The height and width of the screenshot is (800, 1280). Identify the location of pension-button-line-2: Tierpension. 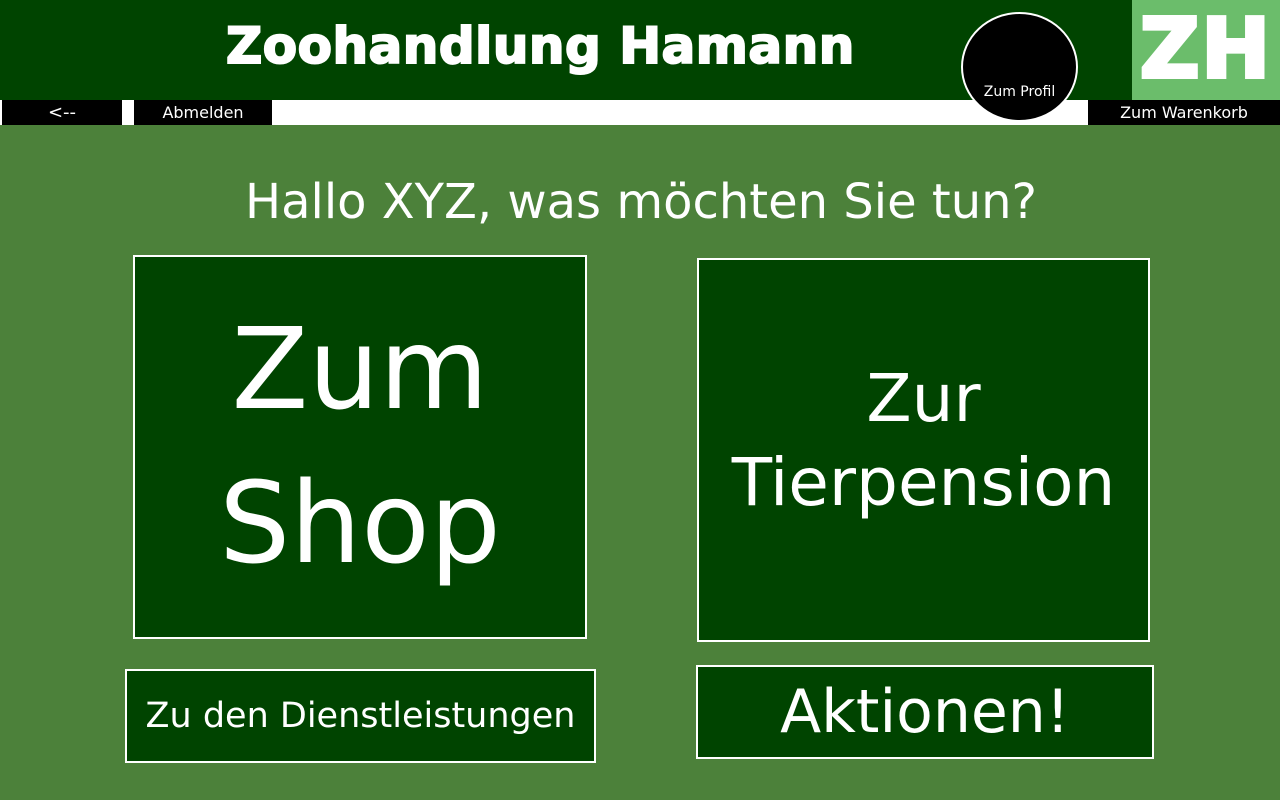
(923, 482).